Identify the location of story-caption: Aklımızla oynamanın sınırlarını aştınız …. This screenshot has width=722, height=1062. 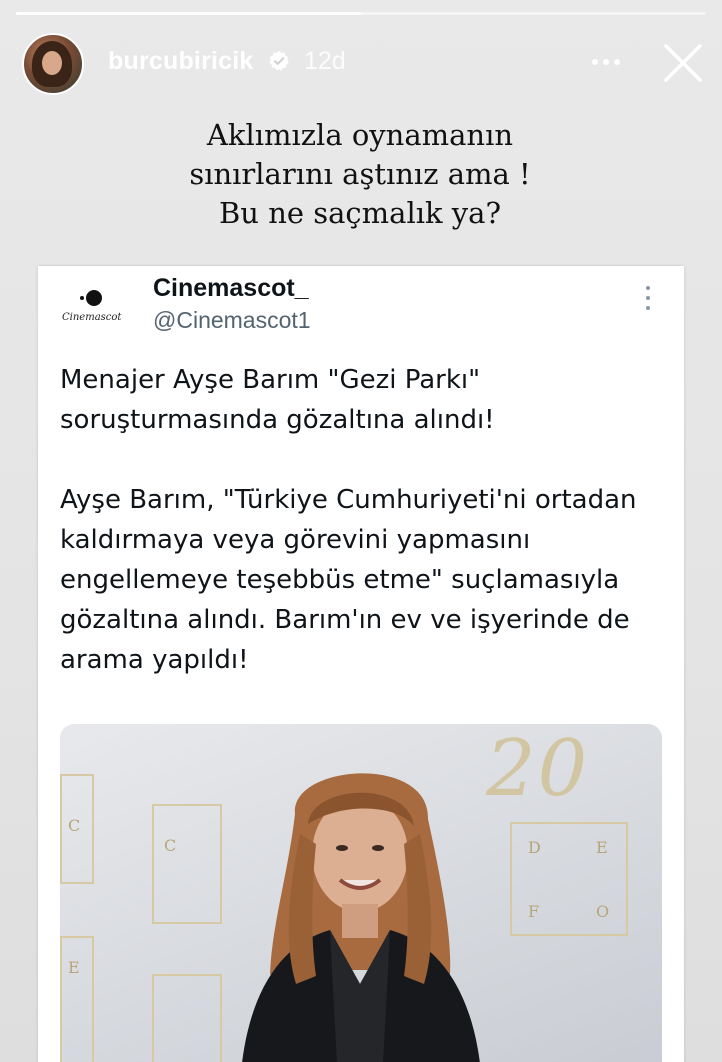
(360, 174).